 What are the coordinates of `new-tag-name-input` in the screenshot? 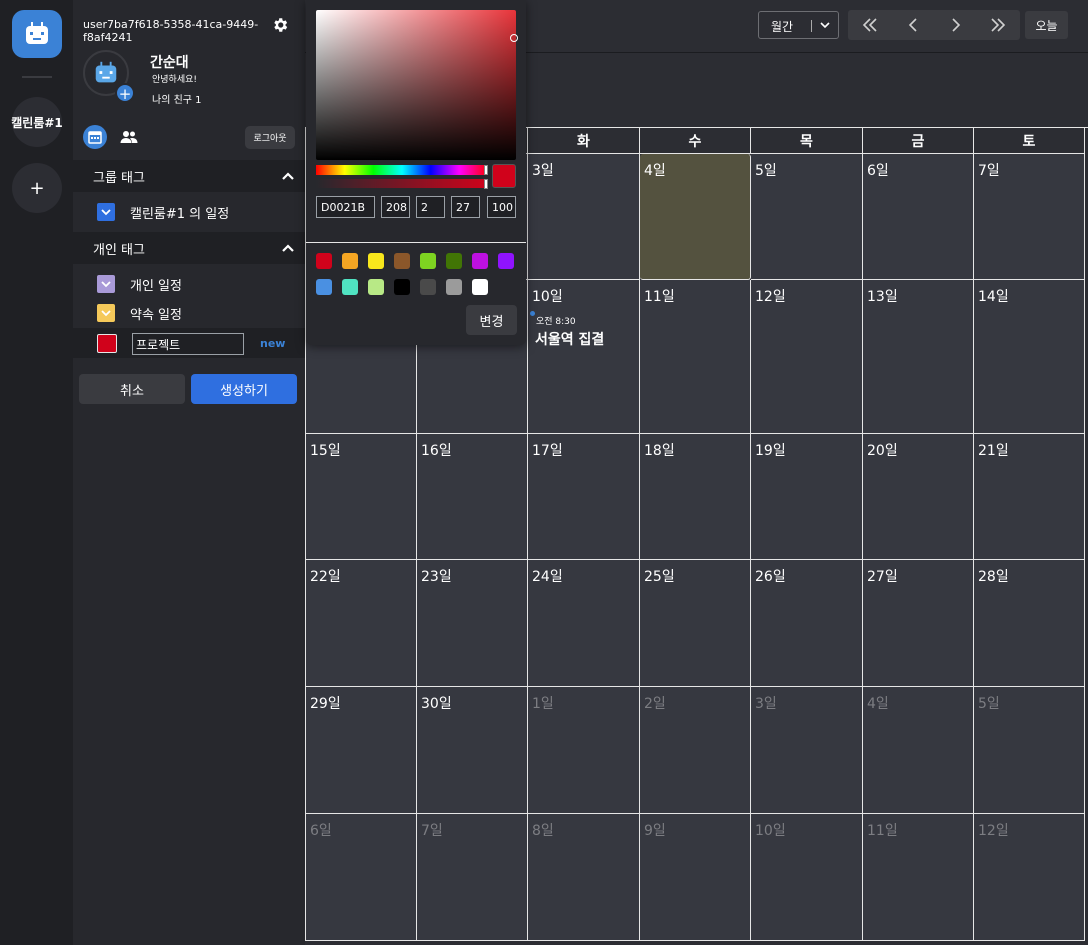 It's located at (188, 344).